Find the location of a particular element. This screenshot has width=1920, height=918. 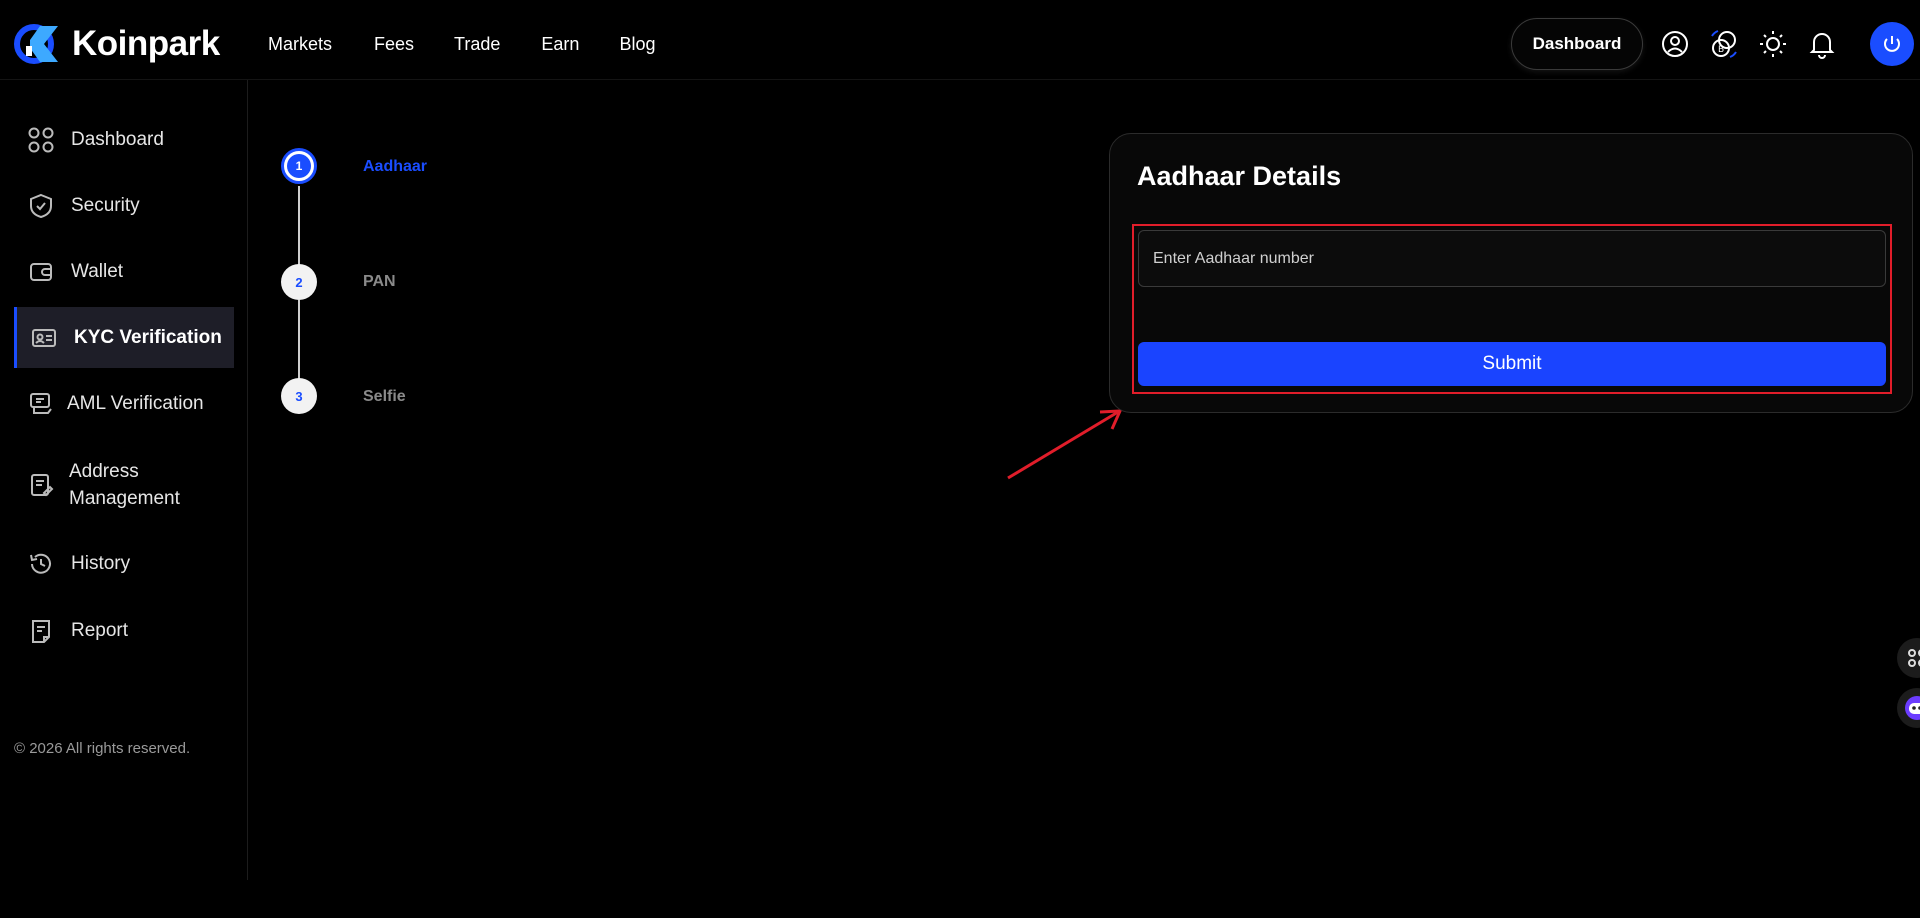

sidebar-item-label: Wallet is located at coordinates (97, 271).